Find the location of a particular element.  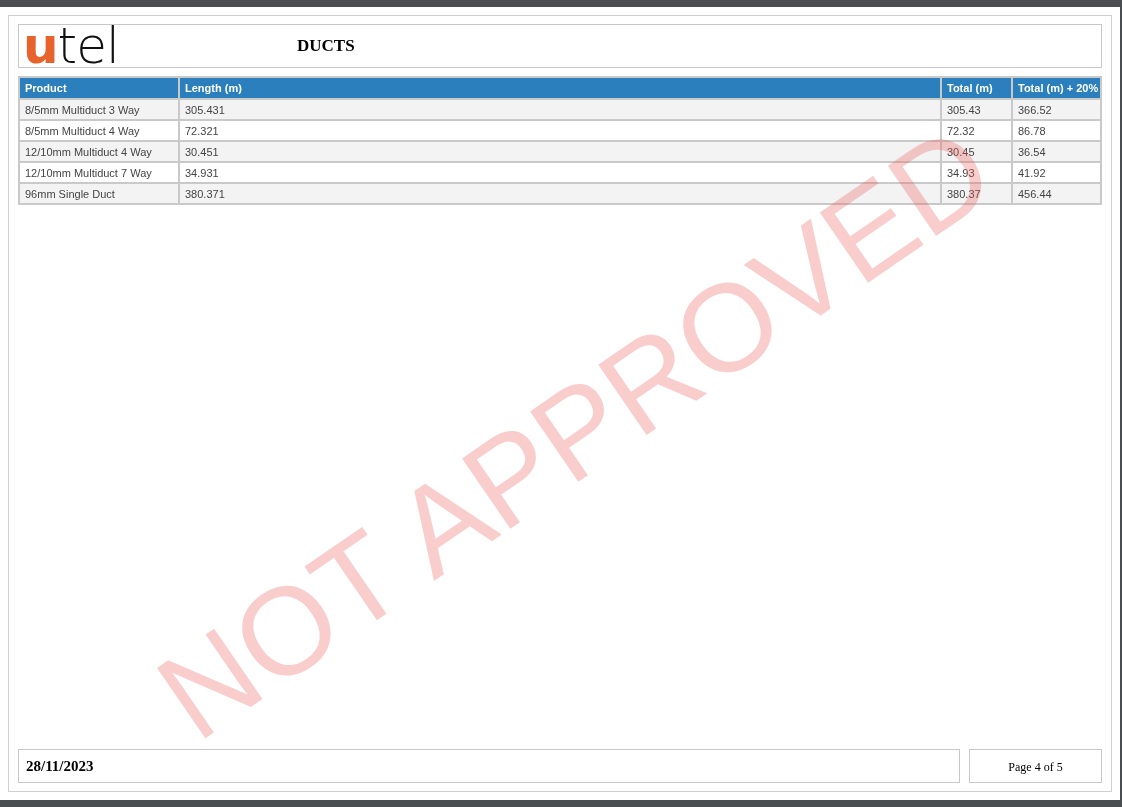

table-cell: 8/5mm Multiduct 3 Way is located at coordinates (99, 109).